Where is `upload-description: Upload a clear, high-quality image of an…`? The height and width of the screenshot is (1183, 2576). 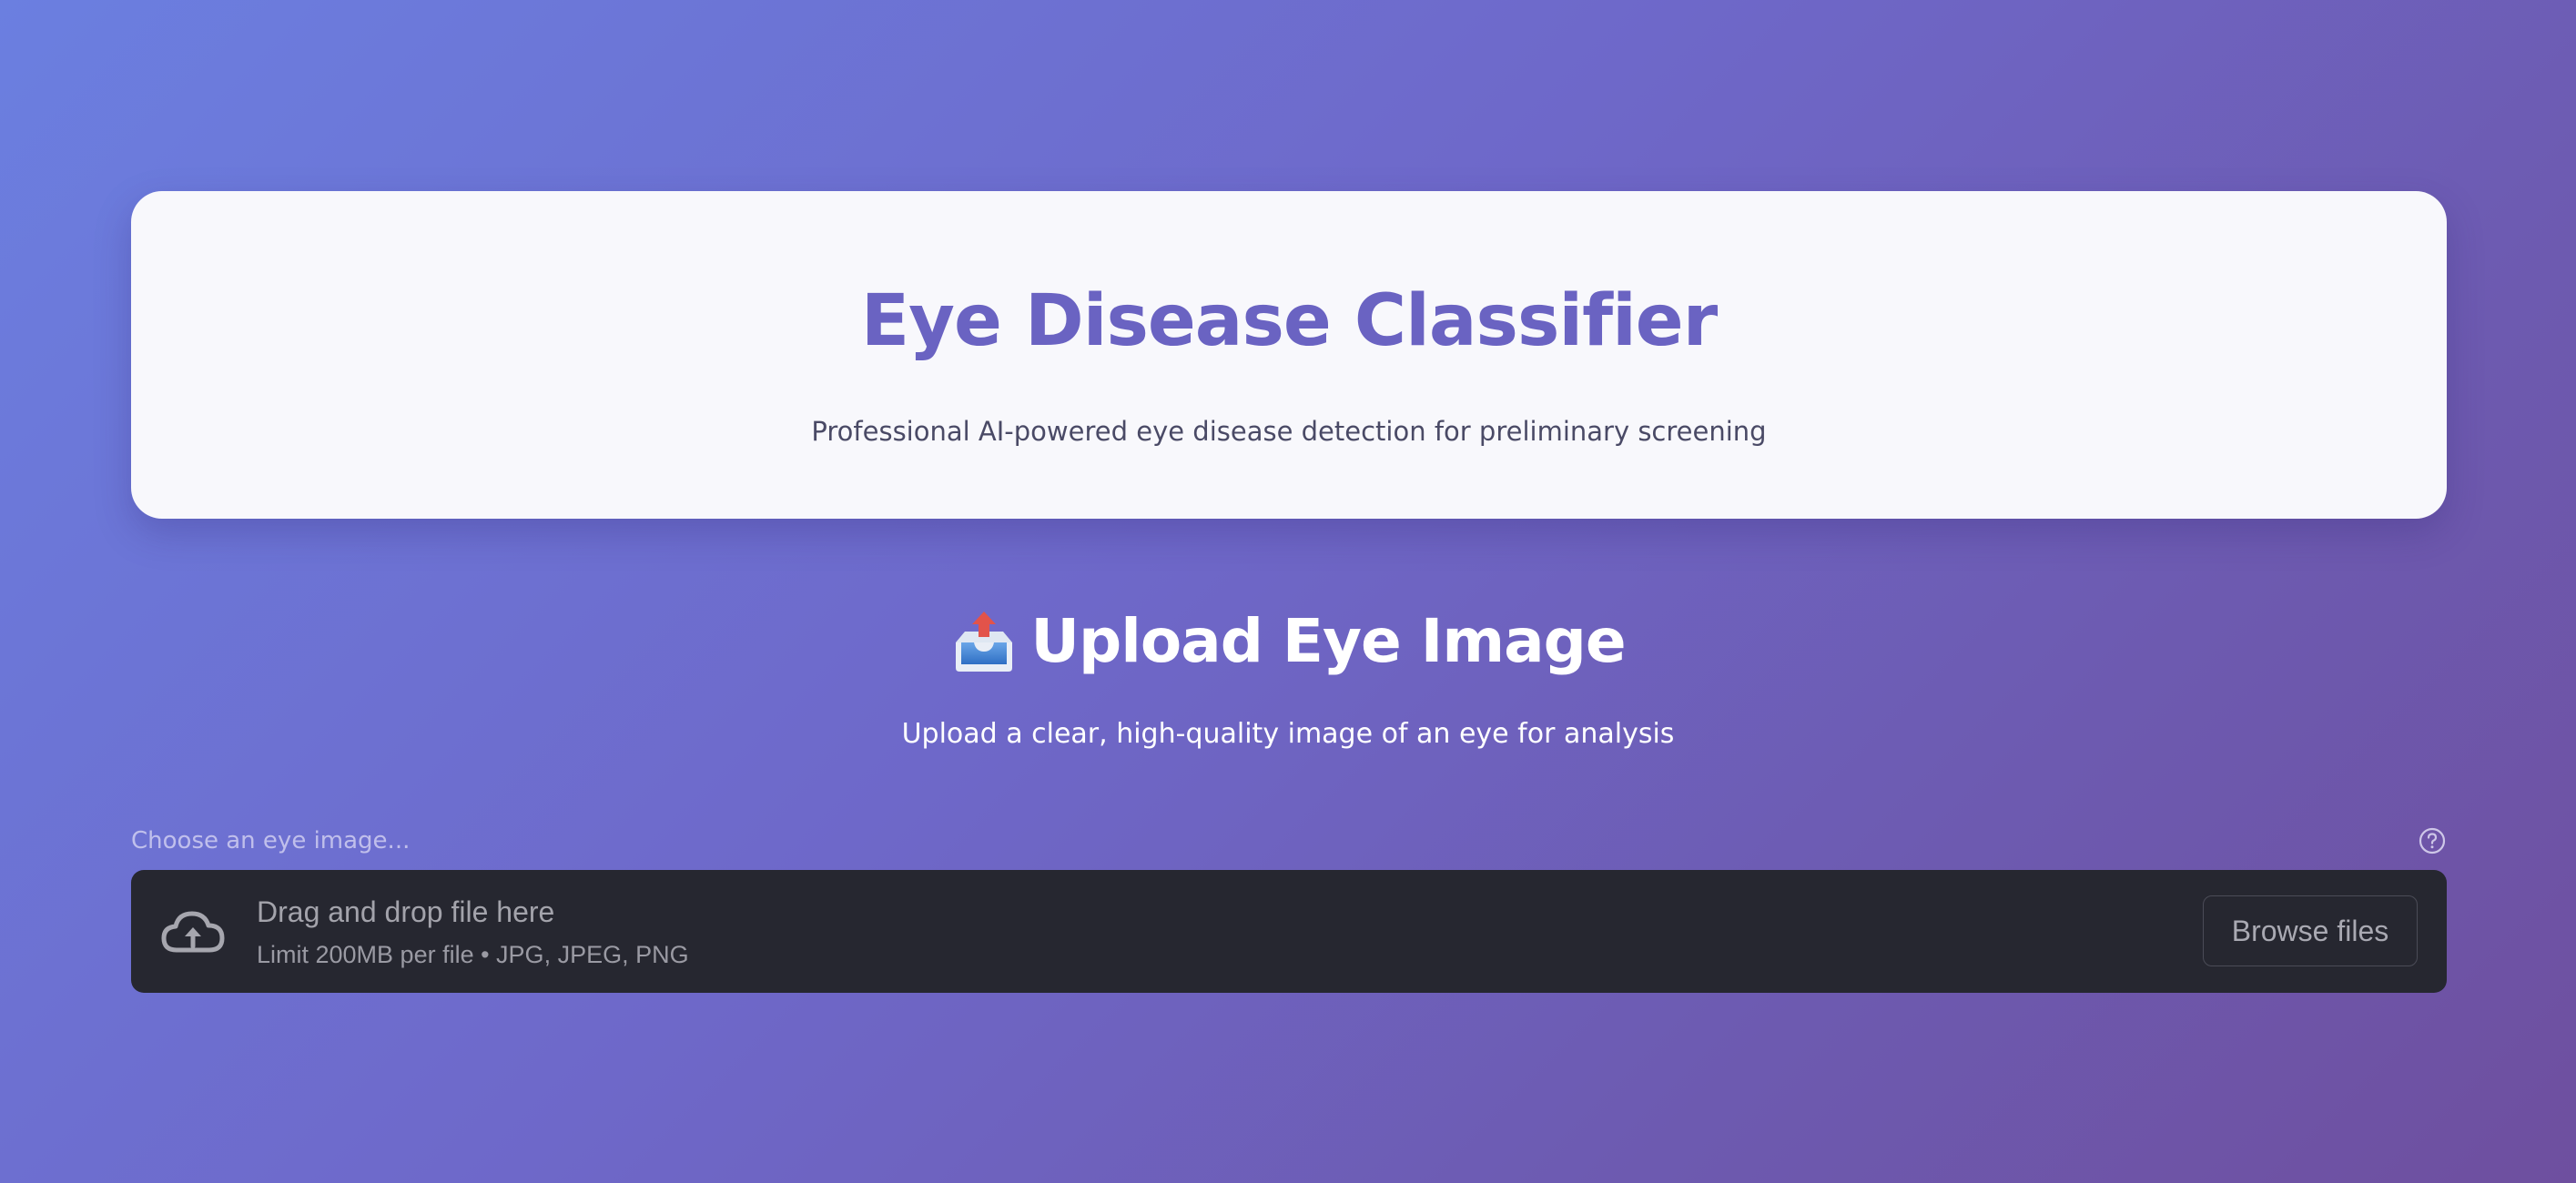 upload-description: Upload a clear, high-quality image of an… is located at coordinates (1288, 734).